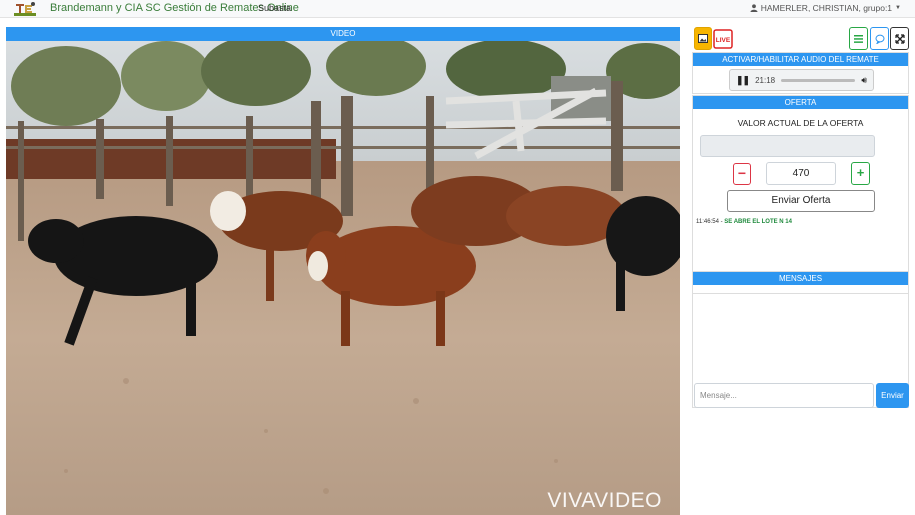  Describe the element at coordinates (274, 8) in the screenshot. I see `nav-link-subasta: Subasta` at that location.